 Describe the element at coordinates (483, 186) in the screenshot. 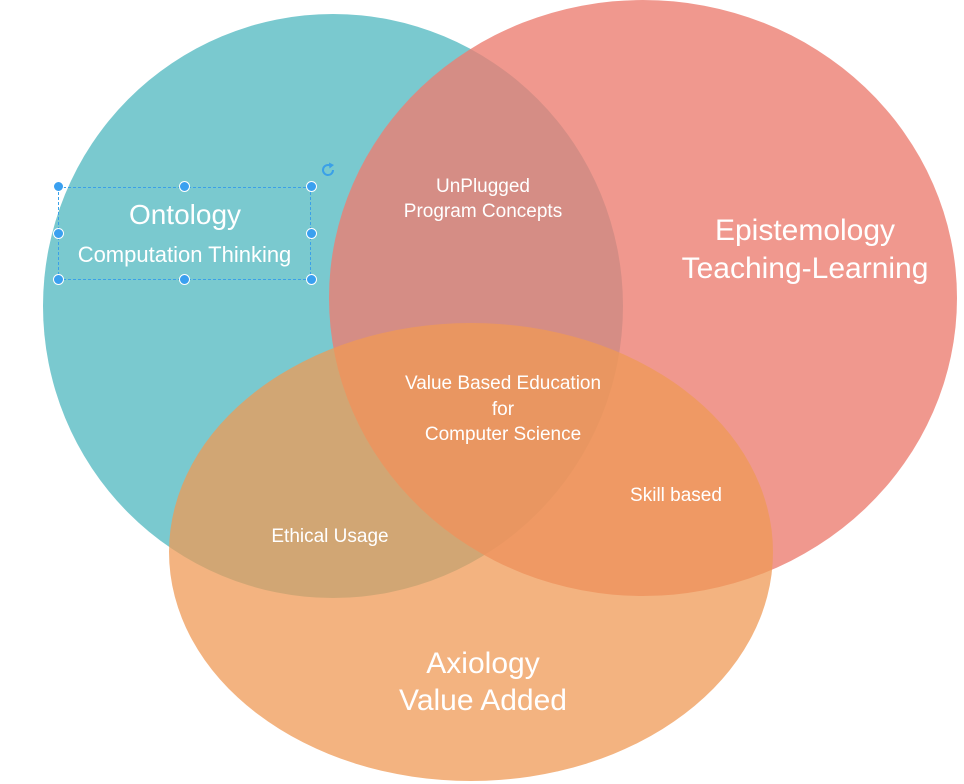

I see `unplugged-label: UnPlugged` at that location.